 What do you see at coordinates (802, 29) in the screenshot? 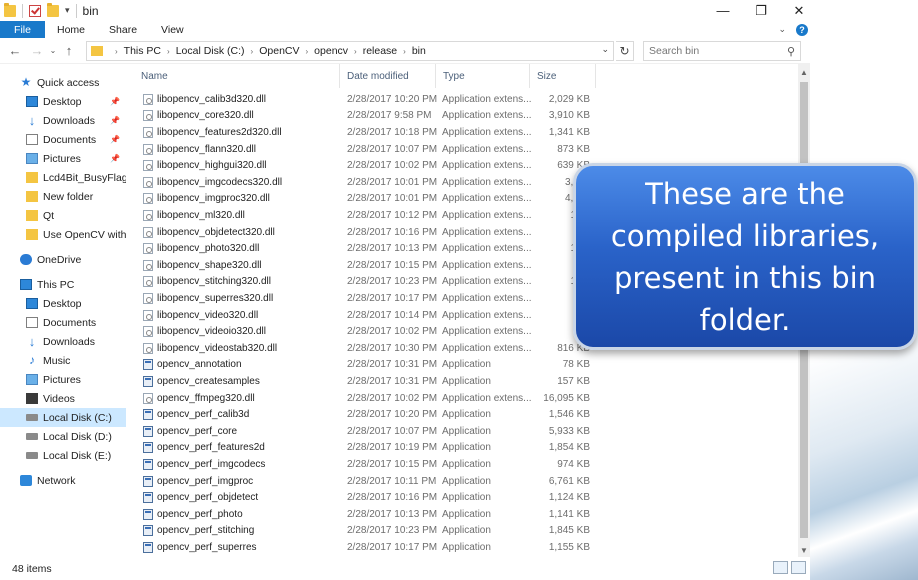
I see `help-icon: ?` at bounding box center [802, 29].